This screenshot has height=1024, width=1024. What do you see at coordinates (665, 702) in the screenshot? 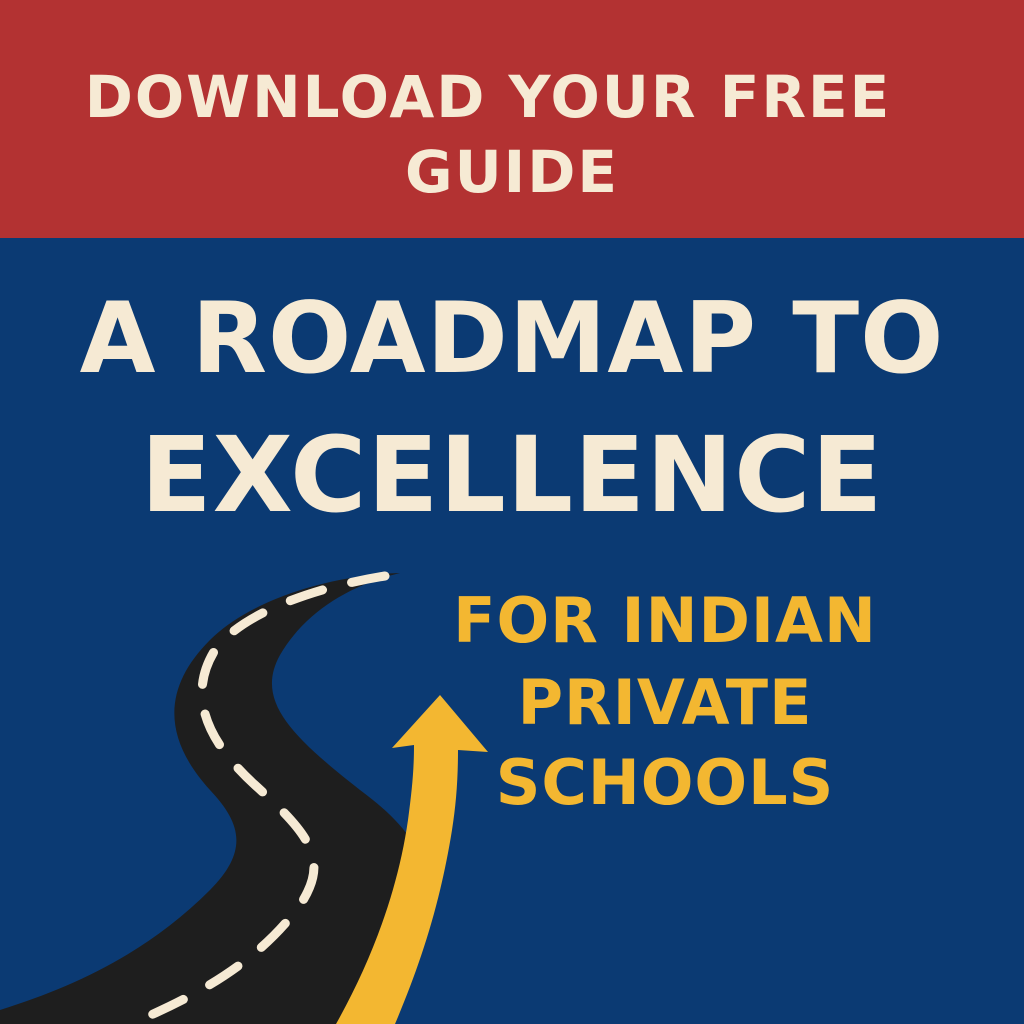
I see `subheading-line-2: PRIVATE` at bounding box center [665, 702].